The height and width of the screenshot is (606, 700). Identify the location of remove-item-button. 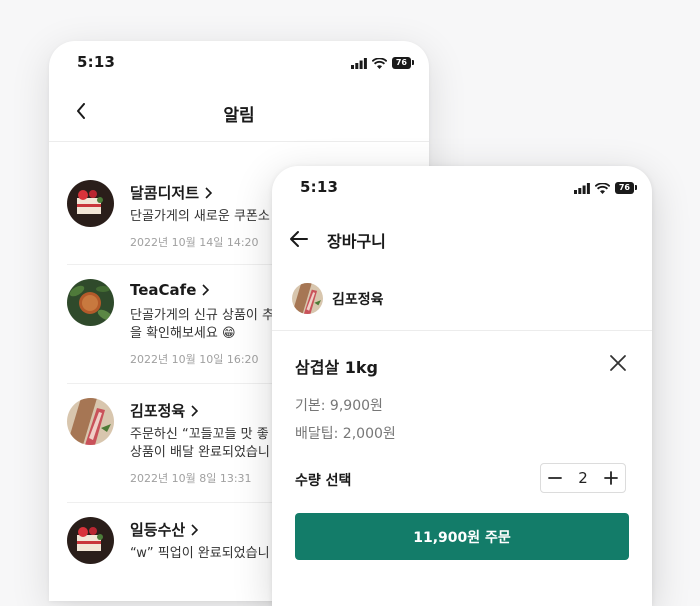
(618, 363).